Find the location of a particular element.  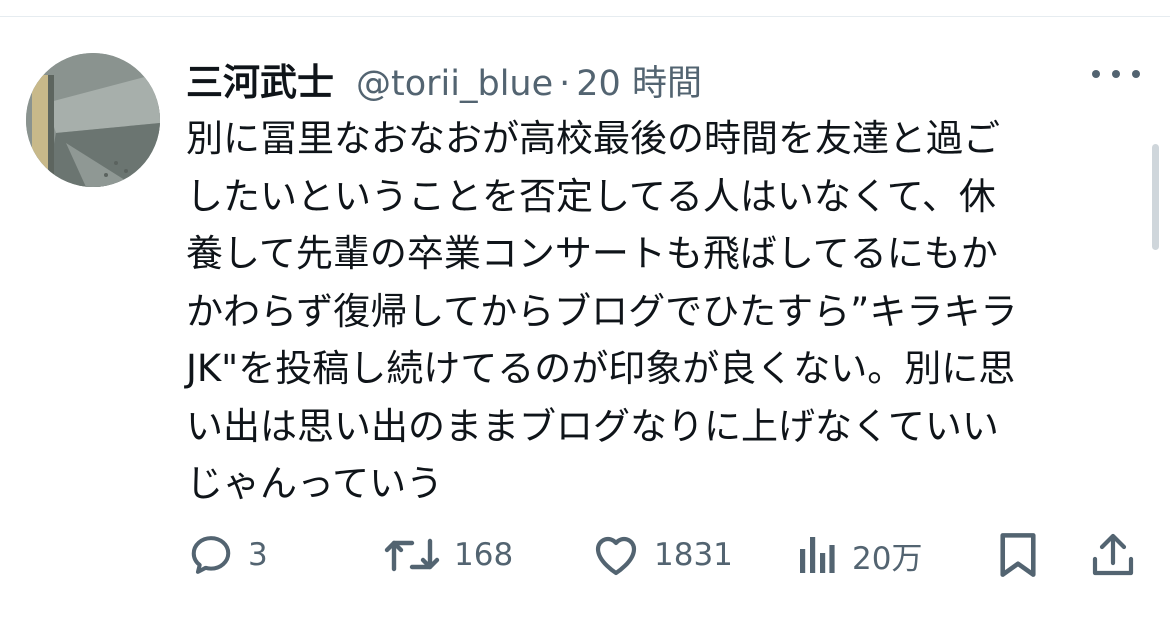

bookmark-icon is located at coordinates (1018, 555).